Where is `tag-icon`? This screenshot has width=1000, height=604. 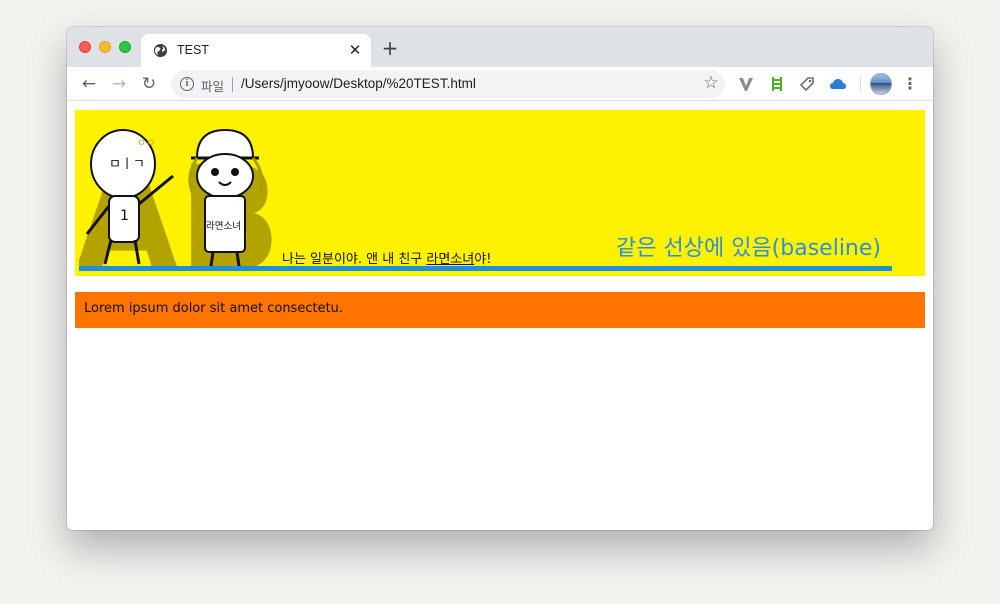 tag-icon is located at coordinates (807, 84).